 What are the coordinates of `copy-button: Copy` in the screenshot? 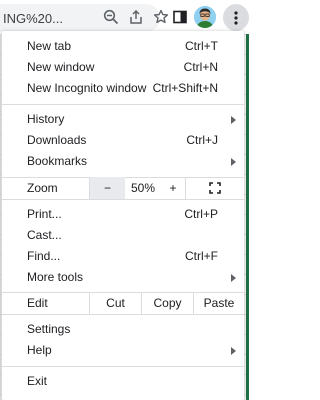 It's located at (167, 303).